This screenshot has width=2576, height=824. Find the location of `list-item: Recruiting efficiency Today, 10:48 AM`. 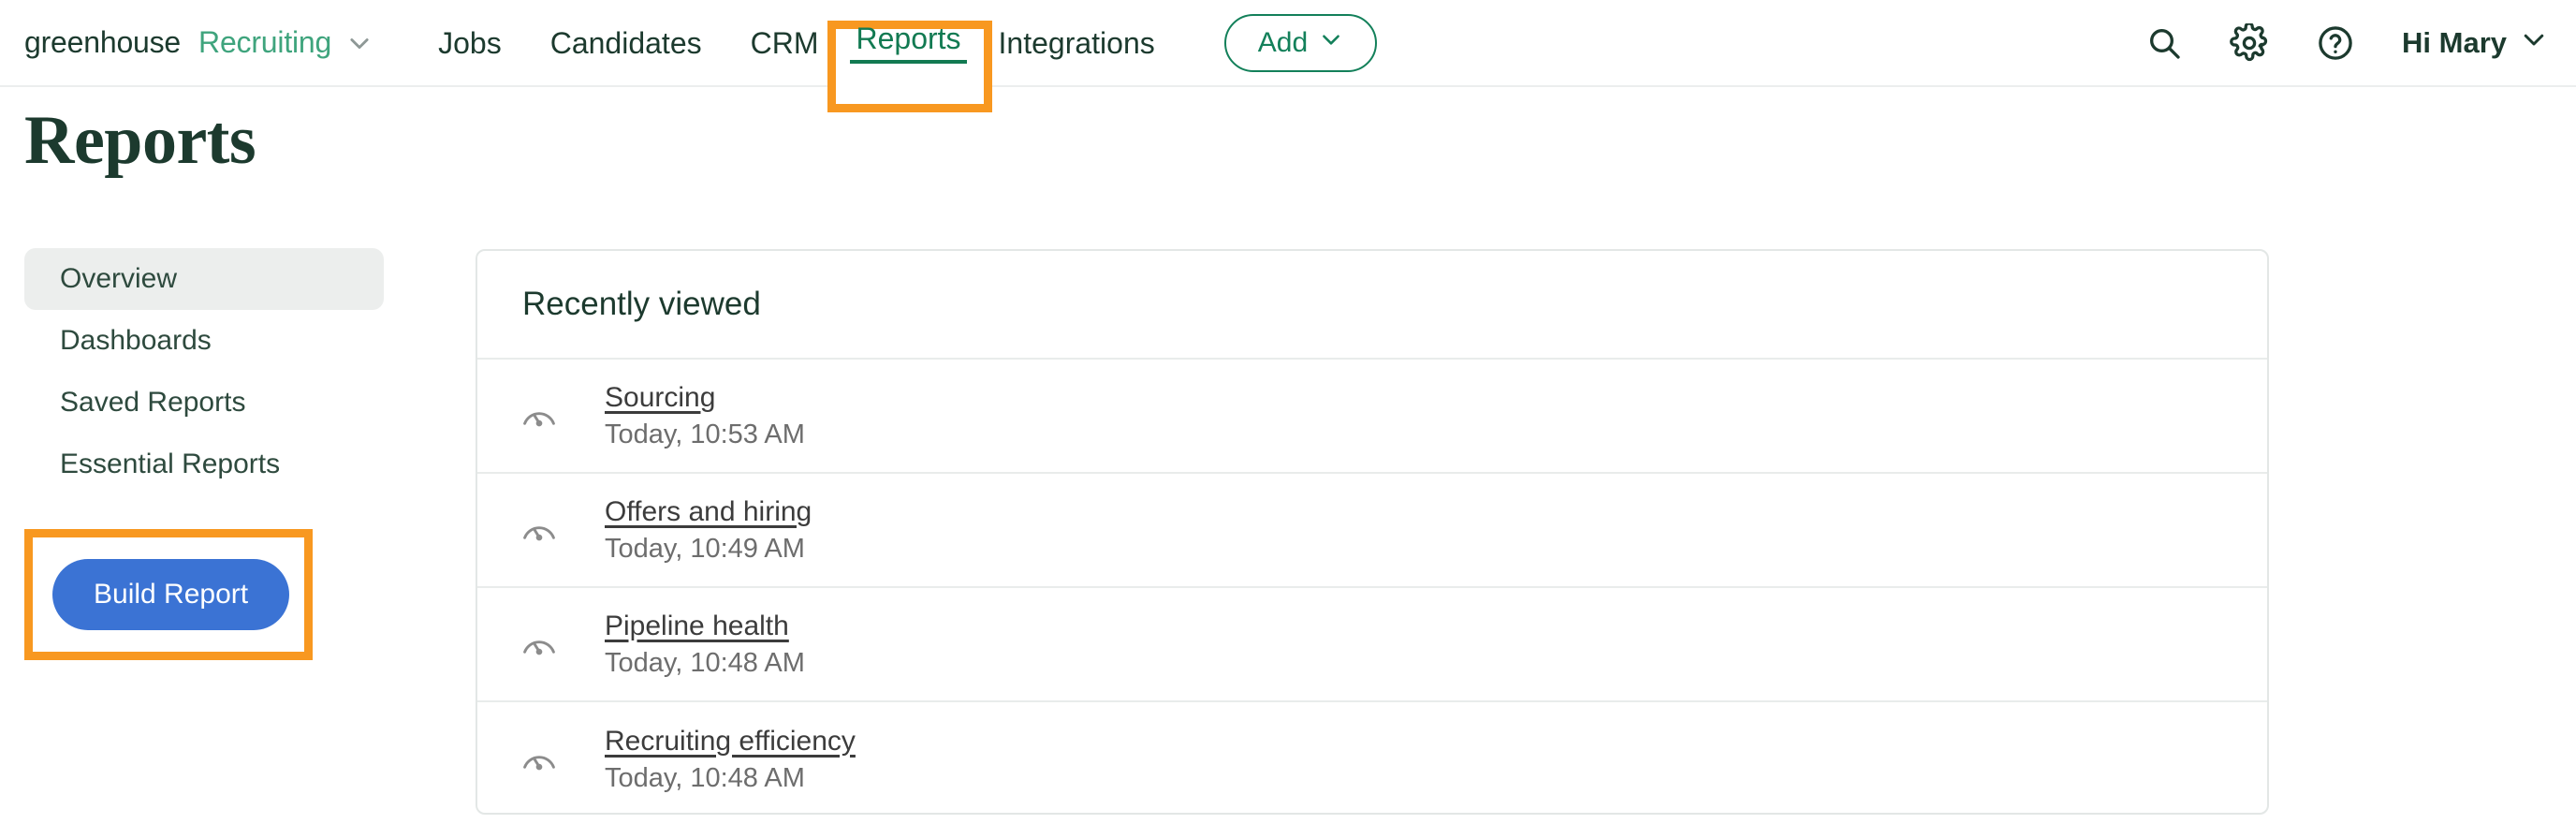

list-item: Recruiting efficiency Today, 10:48 AM is located at coordinates (1372, 757).